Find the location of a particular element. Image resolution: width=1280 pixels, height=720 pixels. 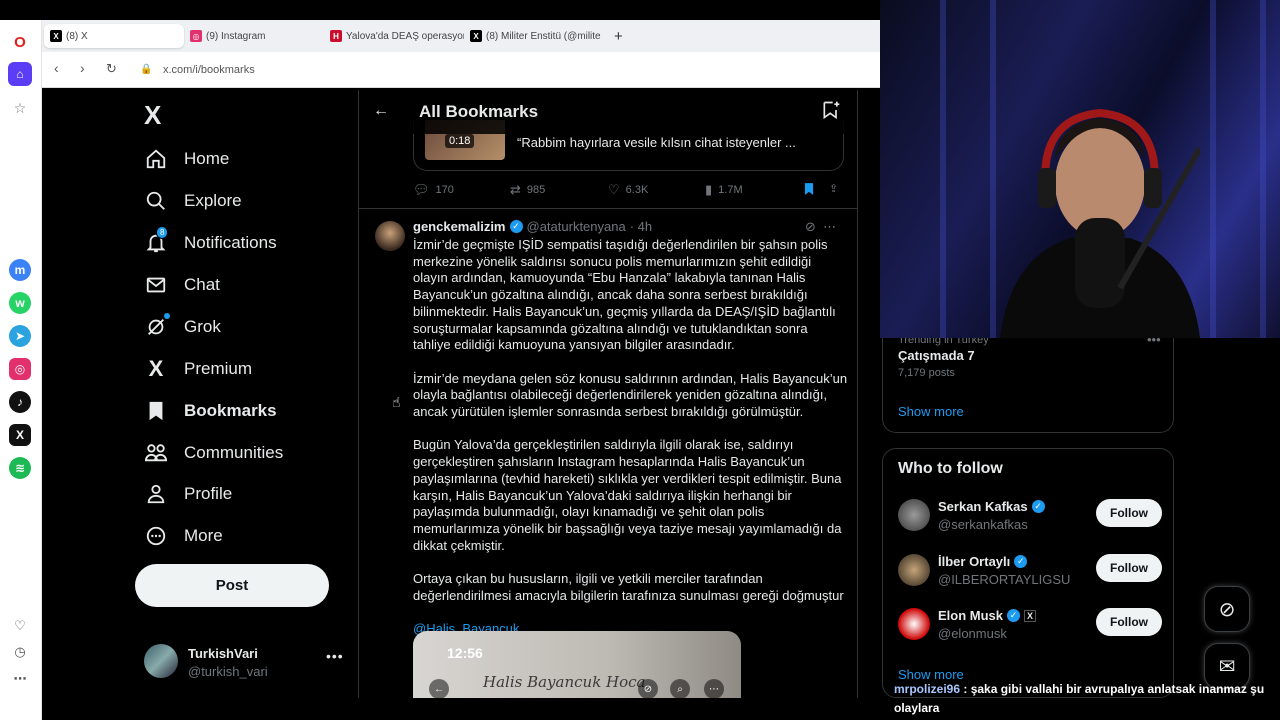

back-icon: ← is located at coordinates (439, 688).